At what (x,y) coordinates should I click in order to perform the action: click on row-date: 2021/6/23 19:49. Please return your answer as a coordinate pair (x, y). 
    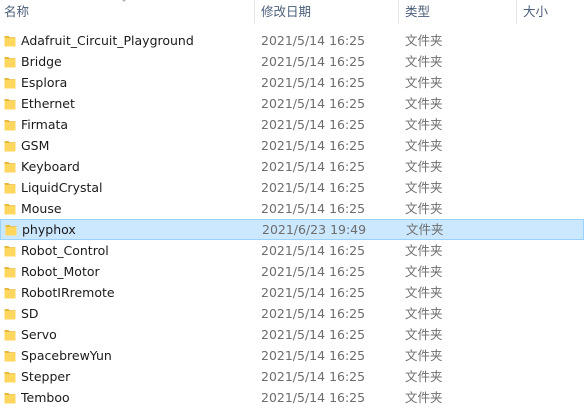
    Looking at the image, I should click on (314, 229).